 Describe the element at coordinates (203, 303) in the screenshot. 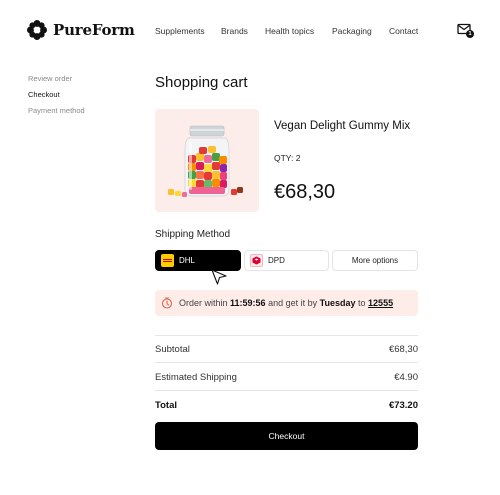

I see `notice-prefix: Order within` at that location.